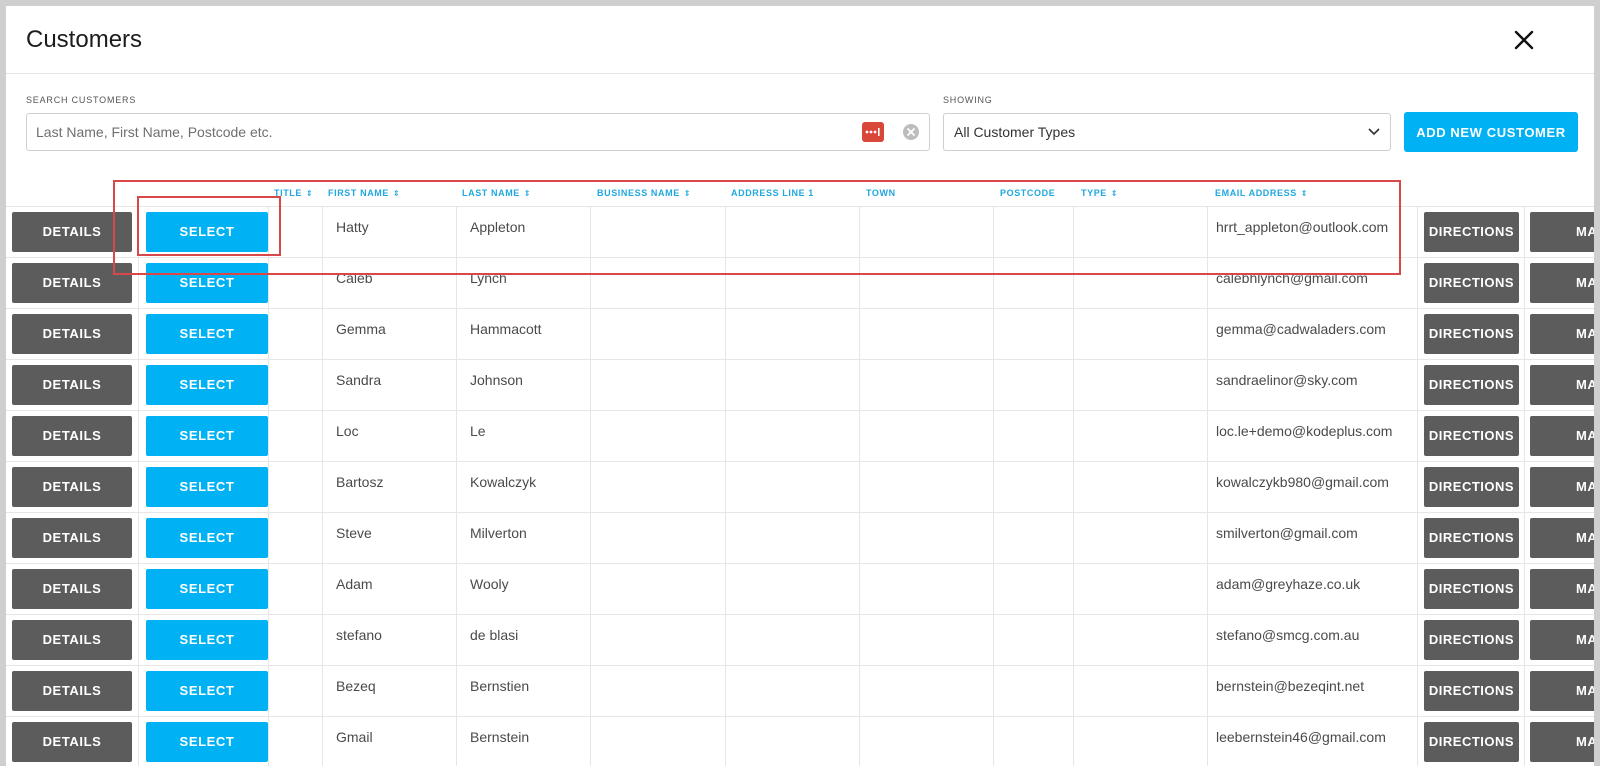 The height and width of the screenshot is (766, 1600). I want to click on column-header-title: TITLE ⇕, so click(293, 193).